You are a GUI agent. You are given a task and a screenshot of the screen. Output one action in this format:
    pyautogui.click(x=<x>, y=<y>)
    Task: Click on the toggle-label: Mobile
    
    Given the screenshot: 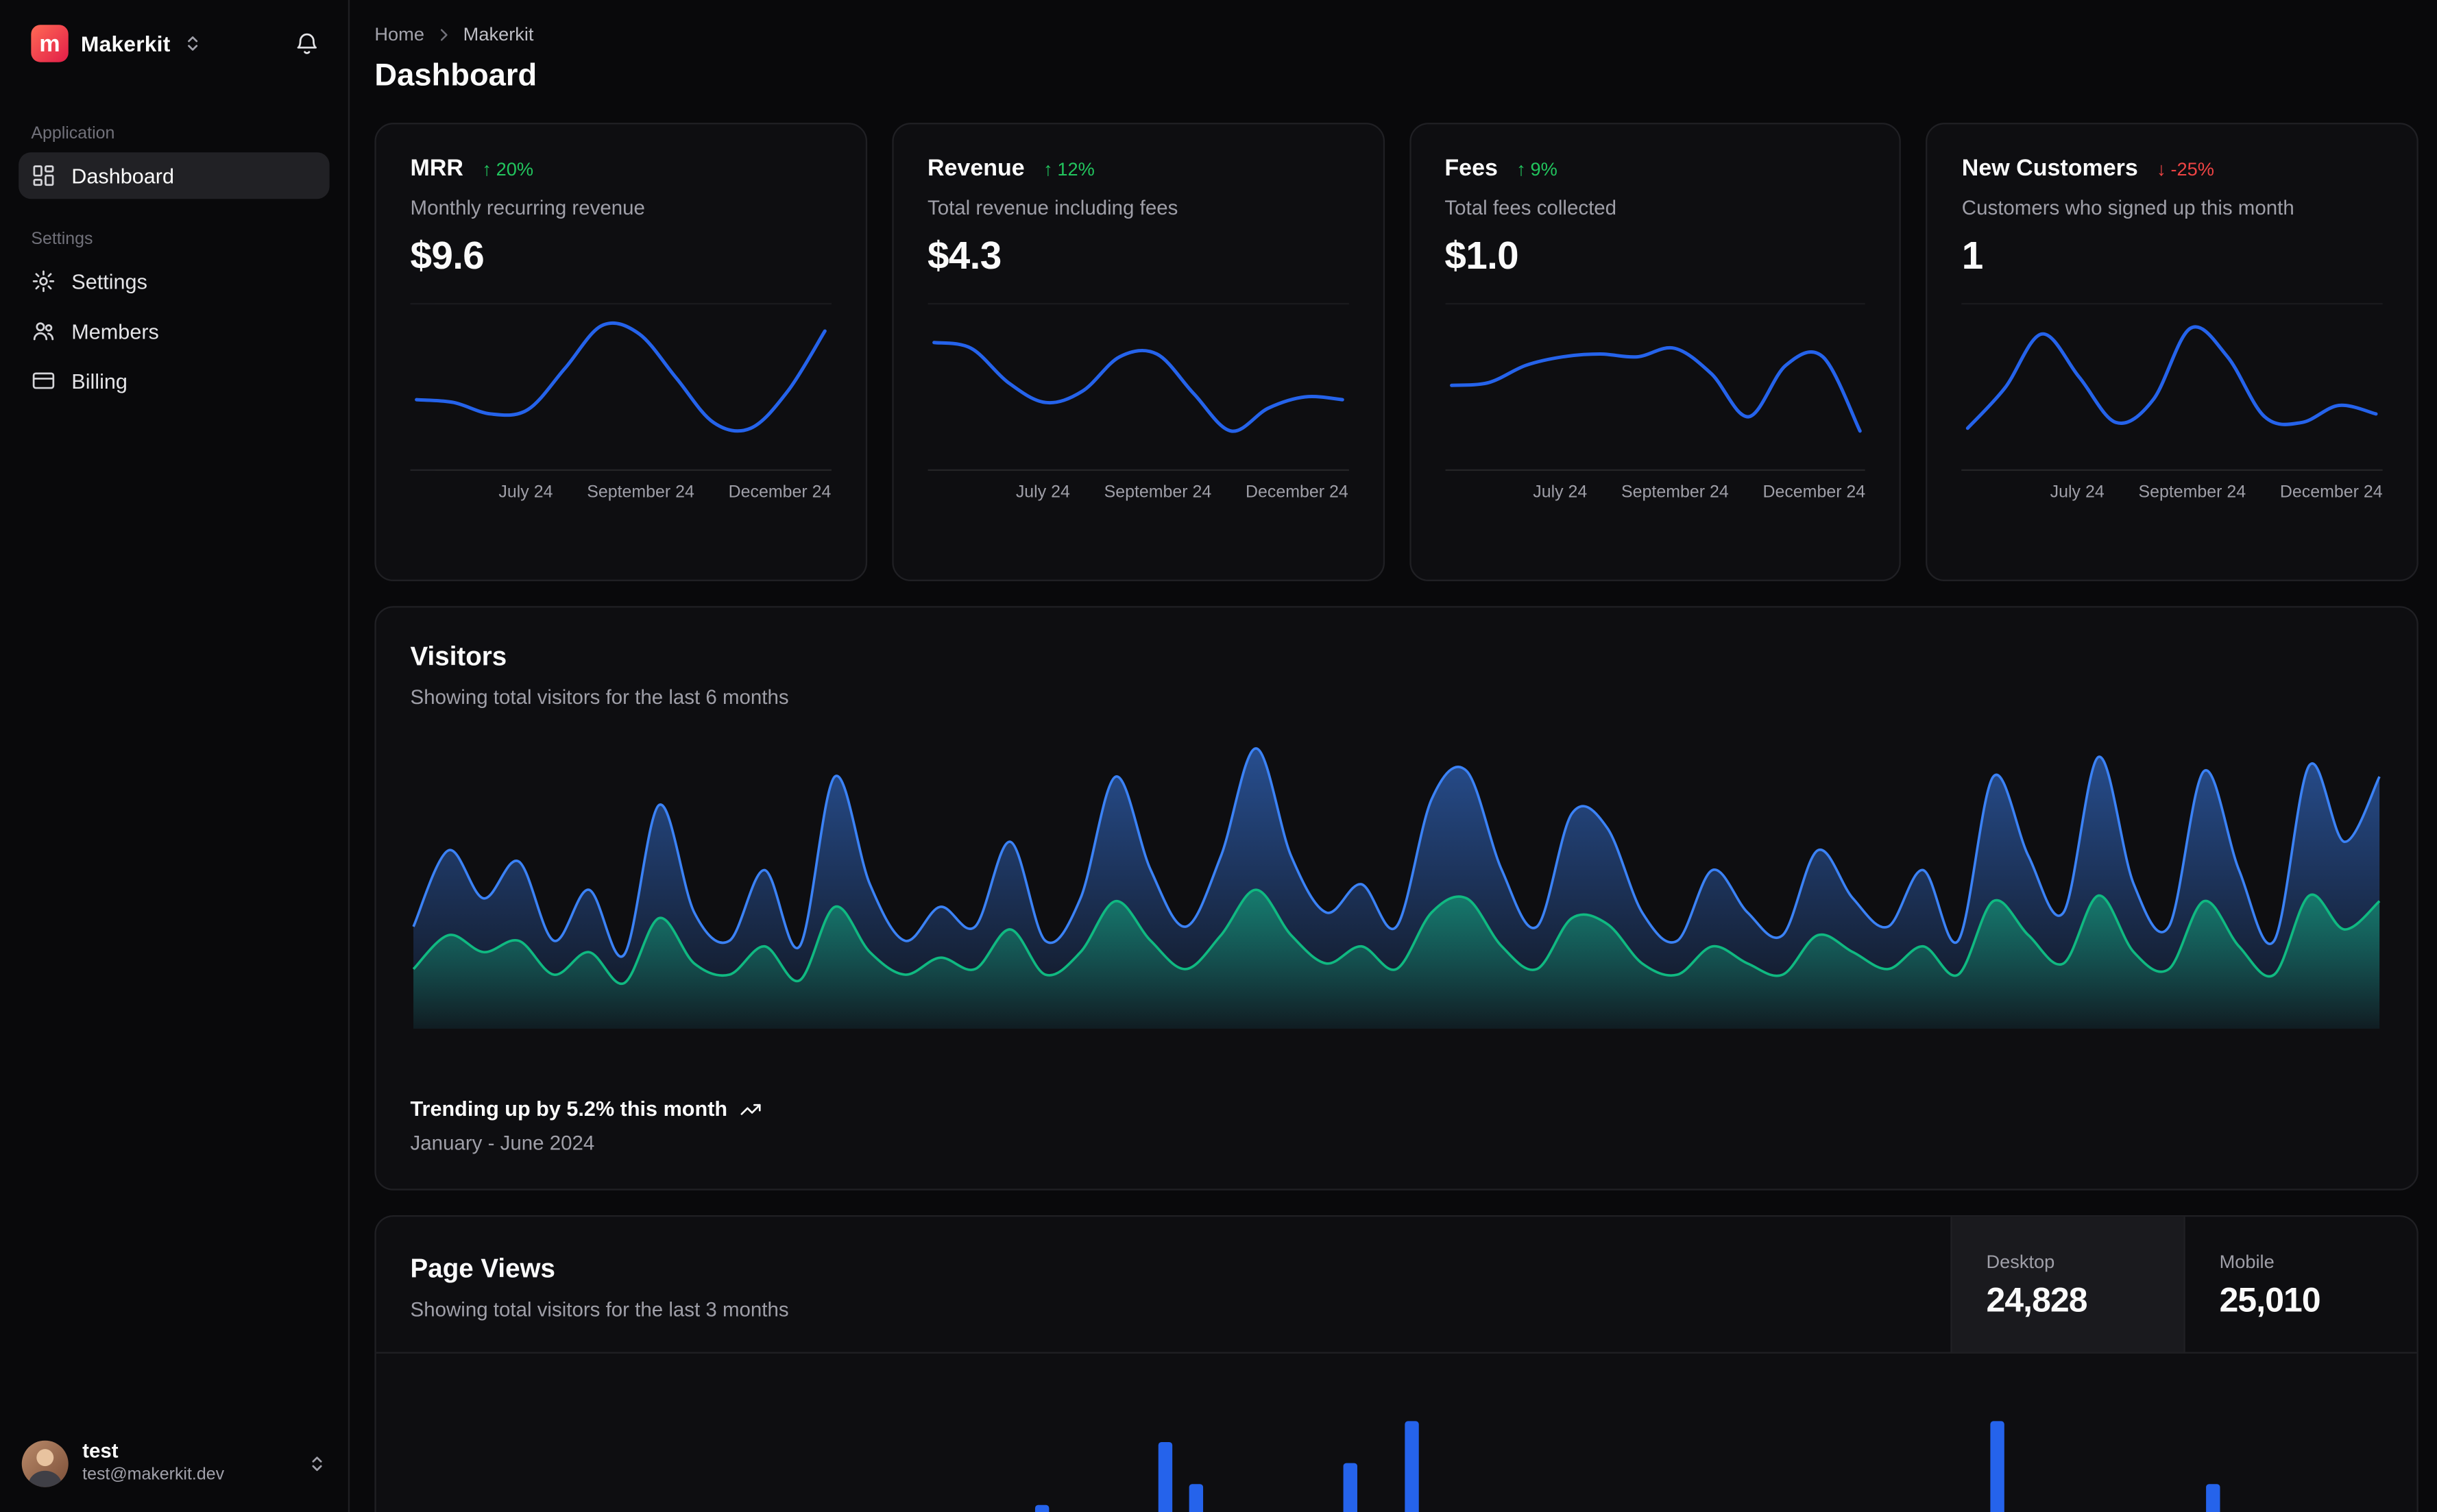 What is the action you would take?
    pyautogui.click(x=2247, y=1262)
    